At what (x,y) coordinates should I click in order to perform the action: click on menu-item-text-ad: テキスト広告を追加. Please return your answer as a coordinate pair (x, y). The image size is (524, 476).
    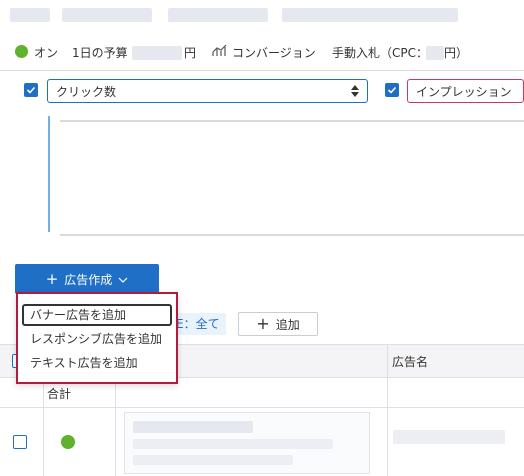
    Looking at the image, I should click on (97, 363).